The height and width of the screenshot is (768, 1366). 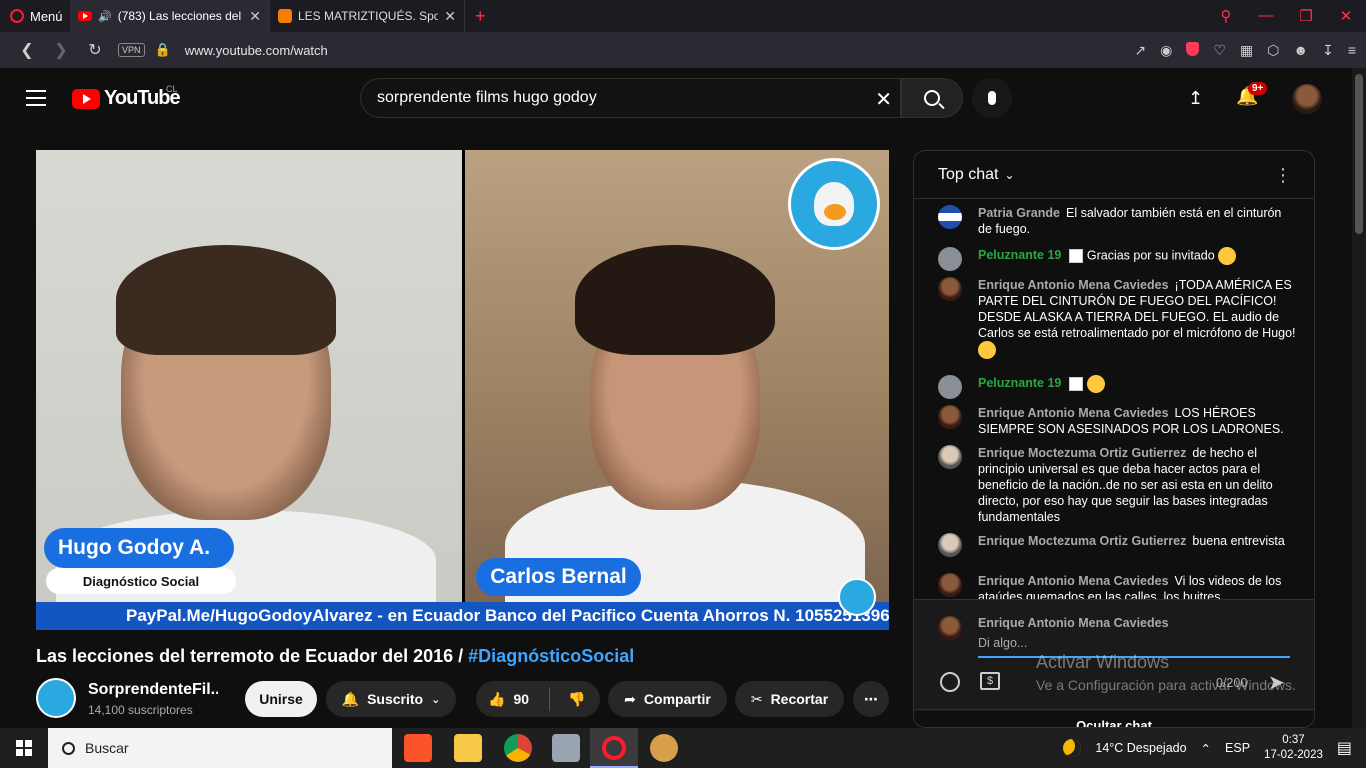 I want to click on cube-icon: ⬡, so click(x=1273, y=50).